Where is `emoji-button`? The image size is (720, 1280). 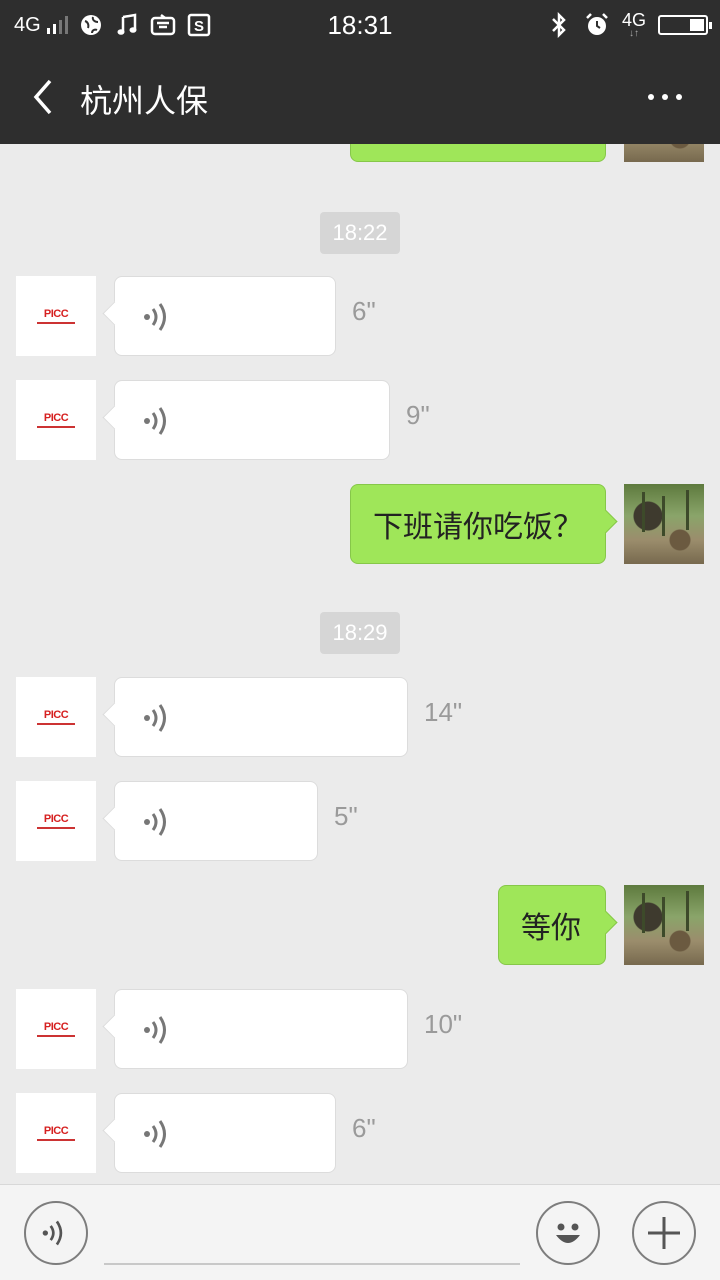
emoji-button is located at coordinates (568, 1233).